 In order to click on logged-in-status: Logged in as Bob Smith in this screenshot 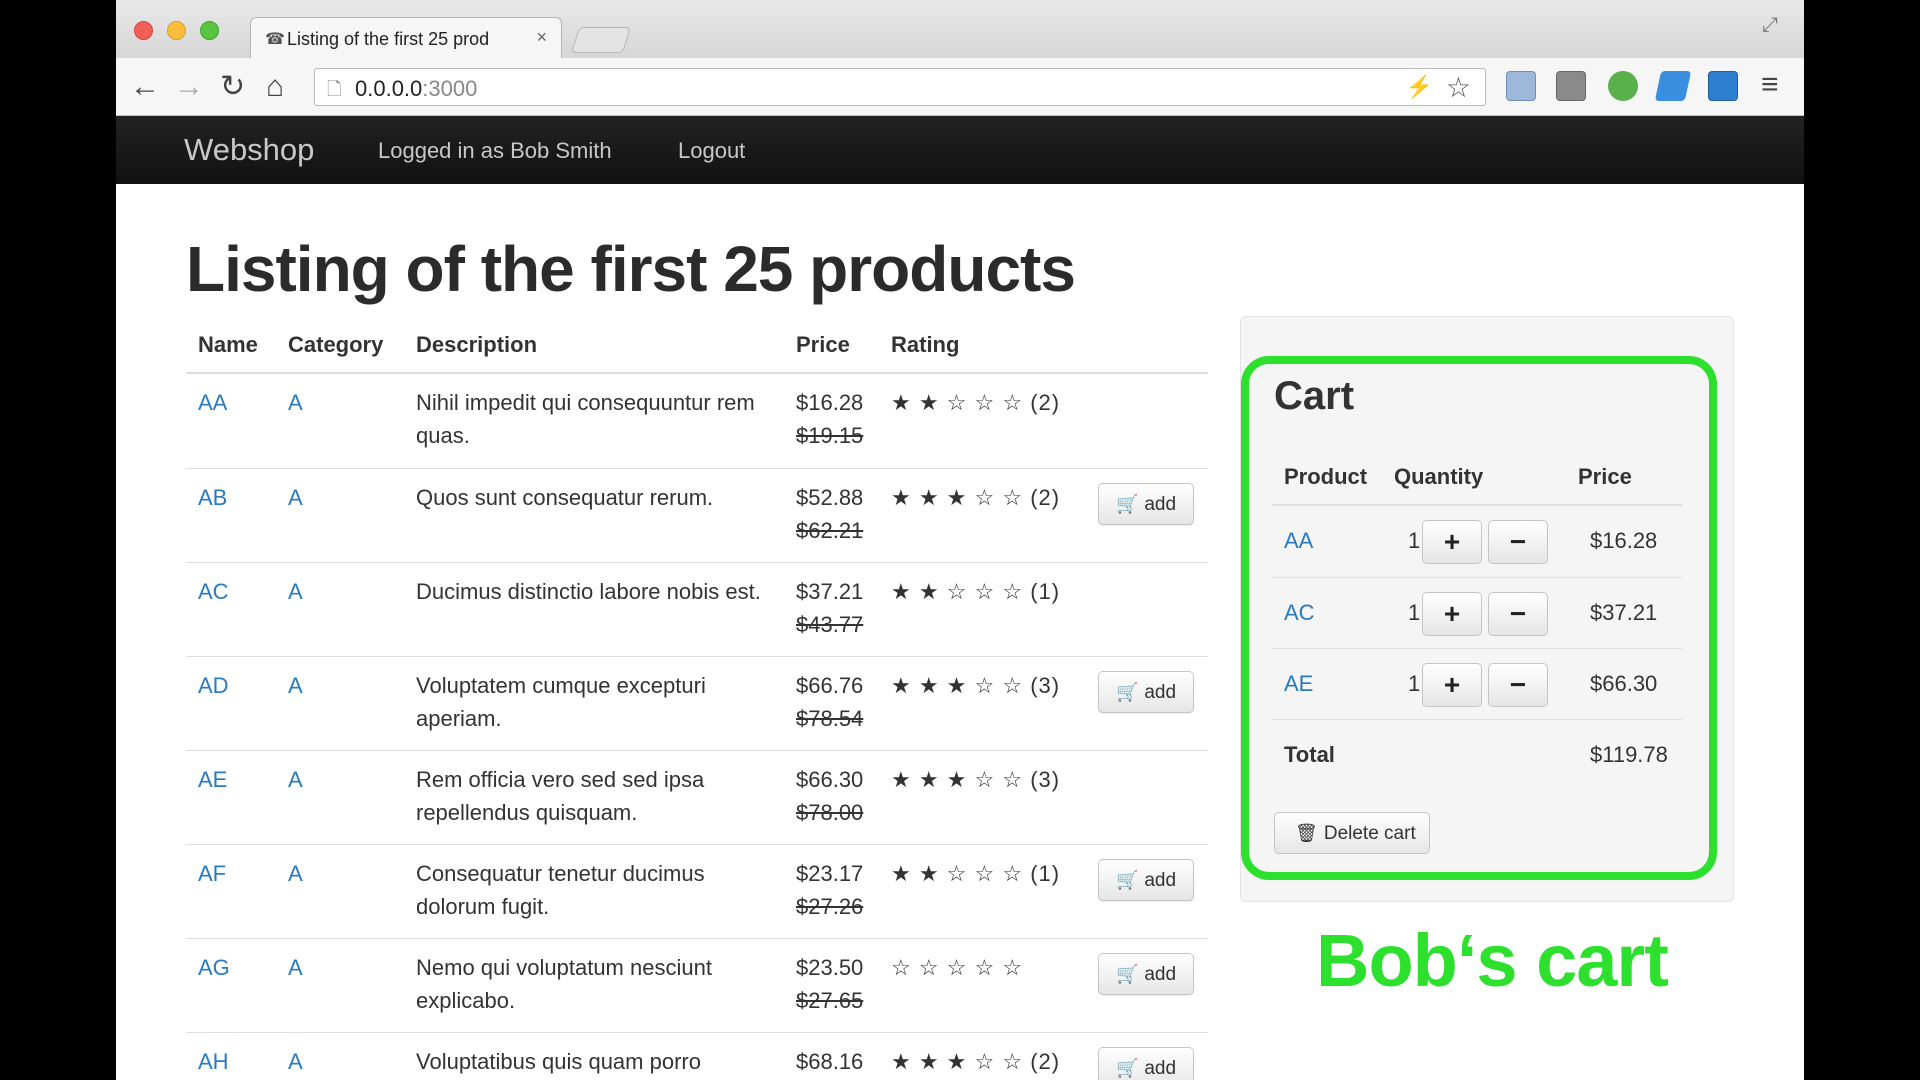, I will do `click(495, 151)`.